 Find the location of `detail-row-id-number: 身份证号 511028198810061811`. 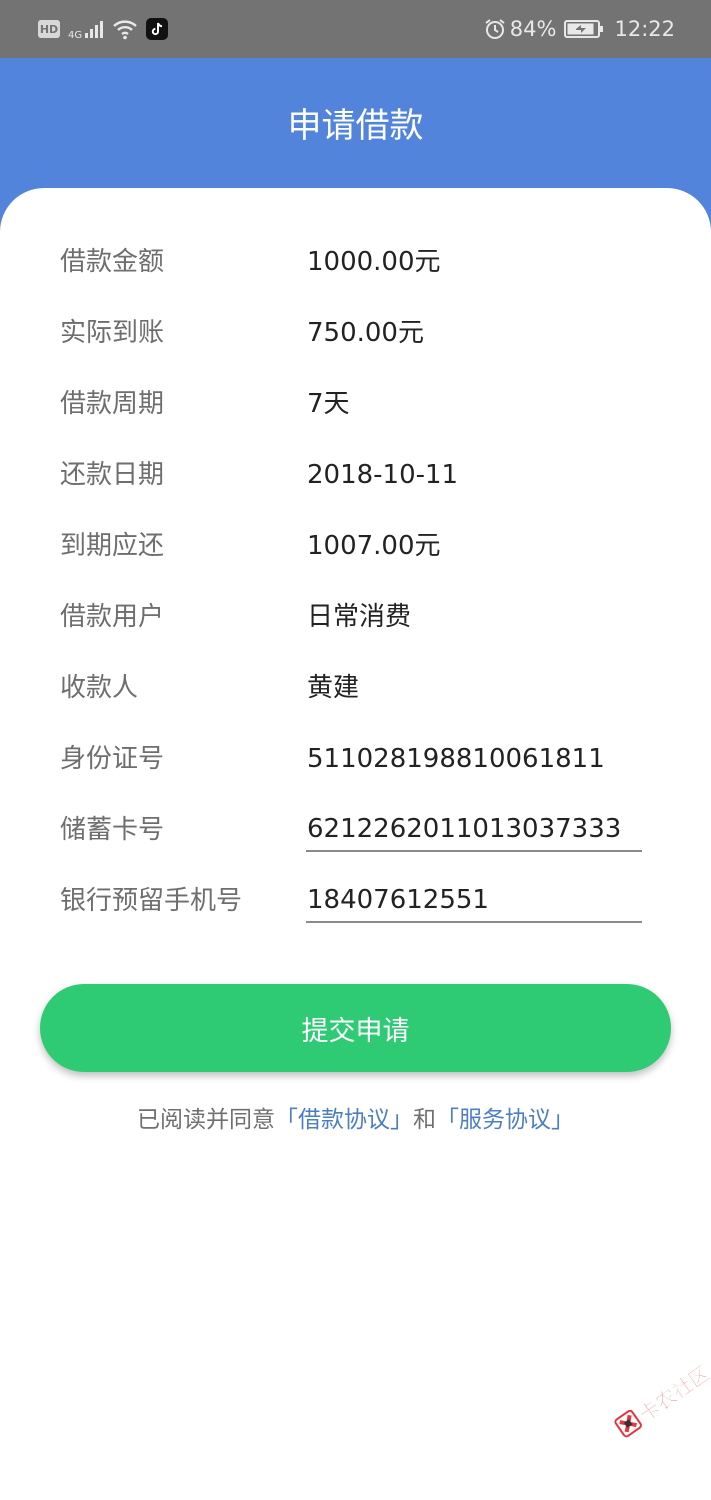

detail-row-id-number: 身份证号 511028198810061811 is located at coordinates (355, 759).